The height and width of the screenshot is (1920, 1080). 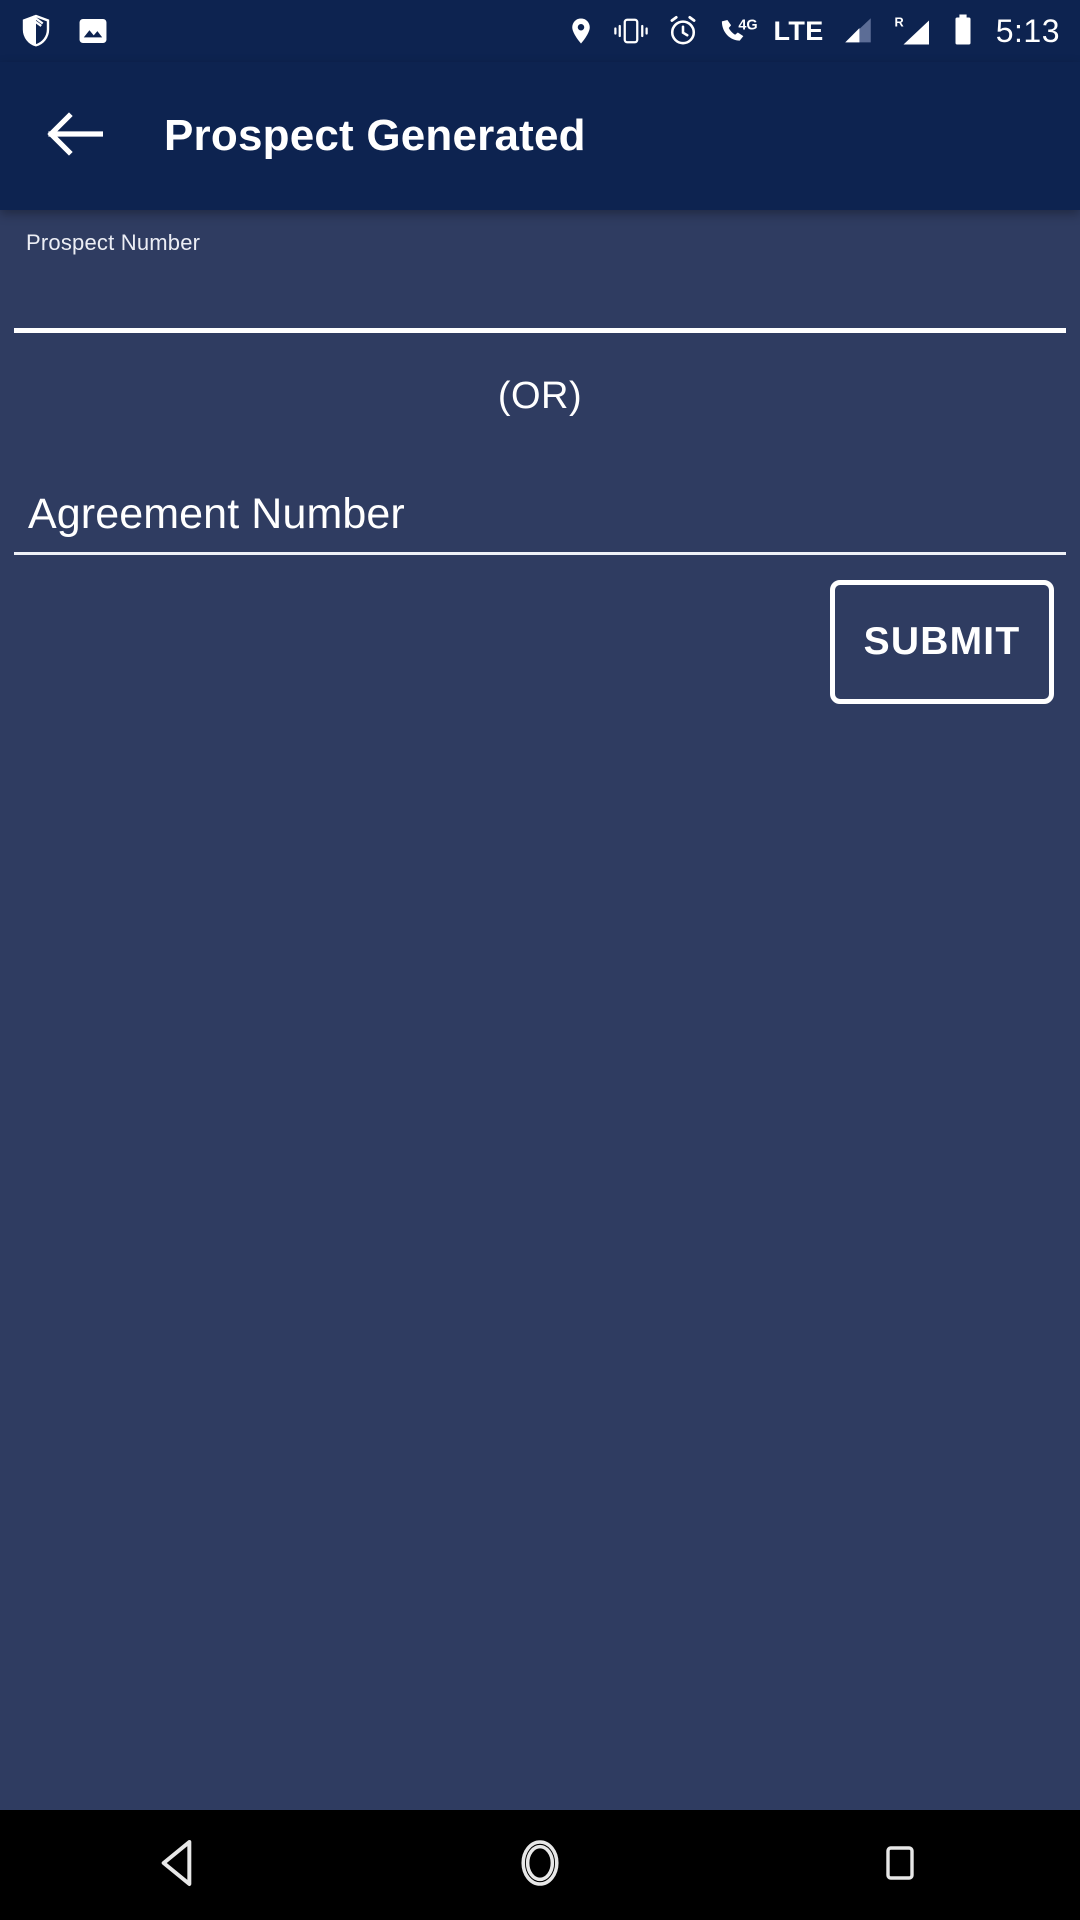 I want to click on recents-square-icon, so click(x=900, y=1865).